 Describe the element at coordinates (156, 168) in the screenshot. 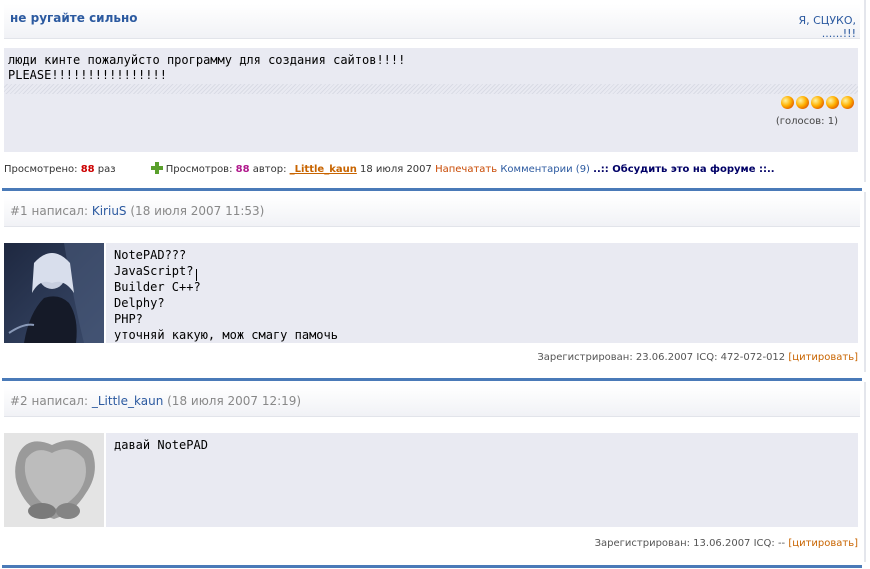

I see `plus-icon` at that location.